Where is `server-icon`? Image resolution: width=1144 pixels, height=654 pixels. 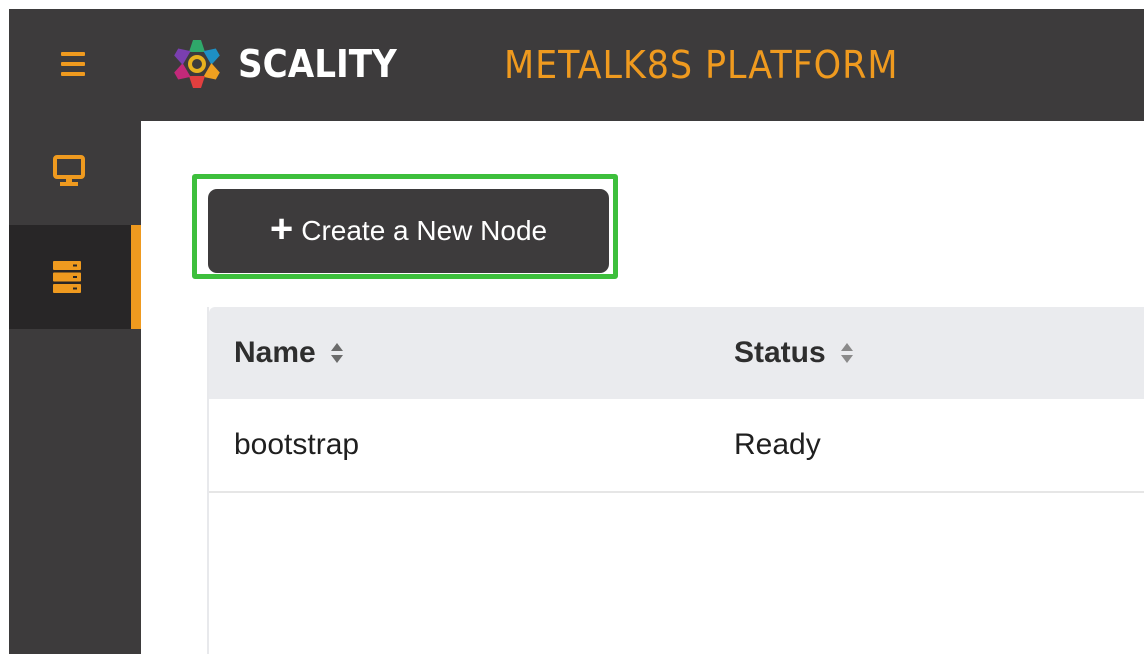 server-icon is located at coordinates (67, 277).